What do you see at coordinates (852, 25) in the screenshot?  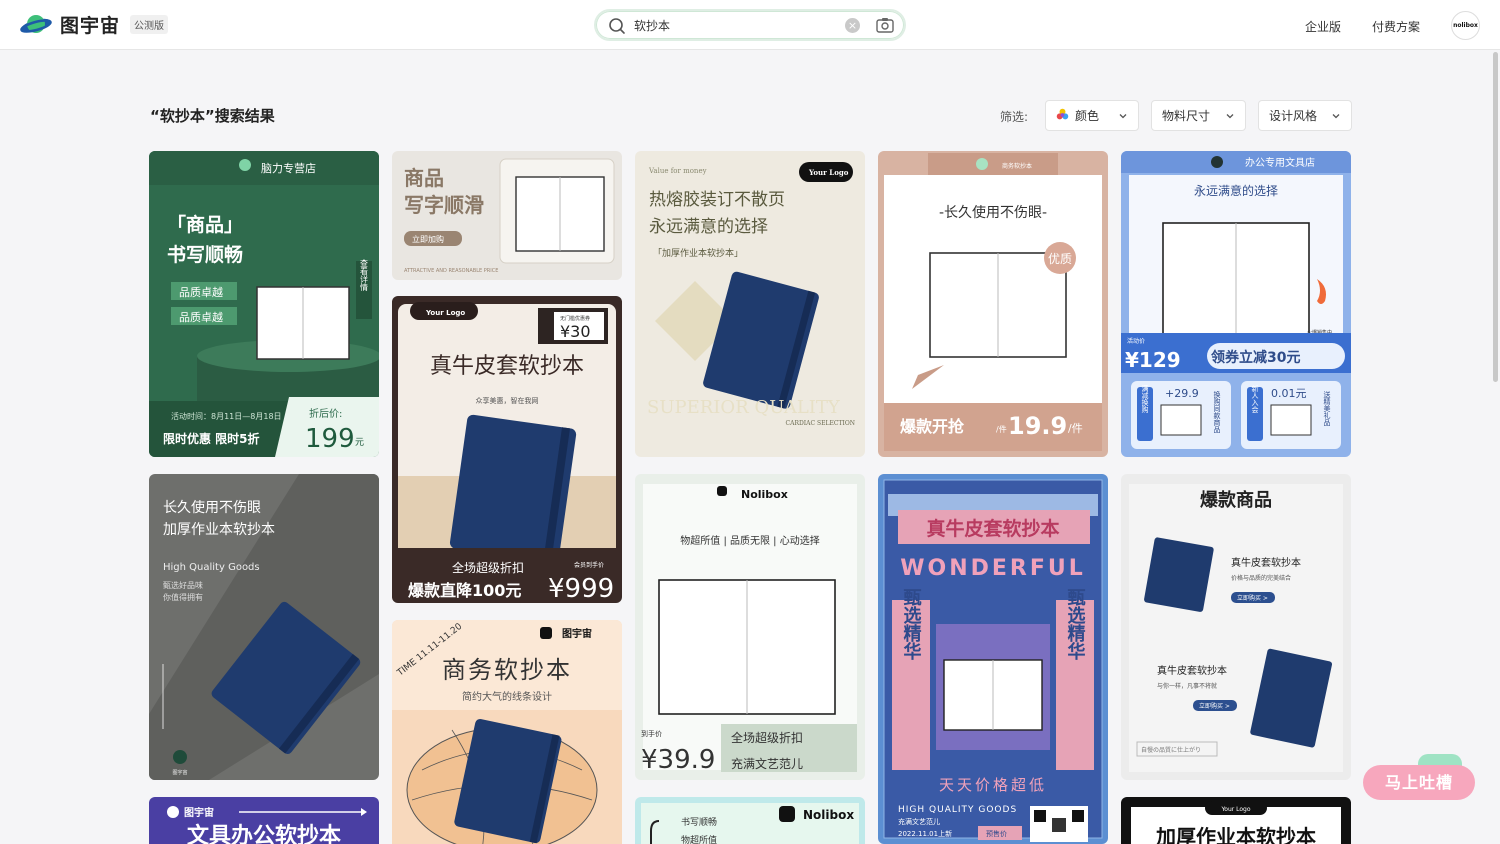 I see `clear-search-icon: ×` at bounding box center [852, 25].